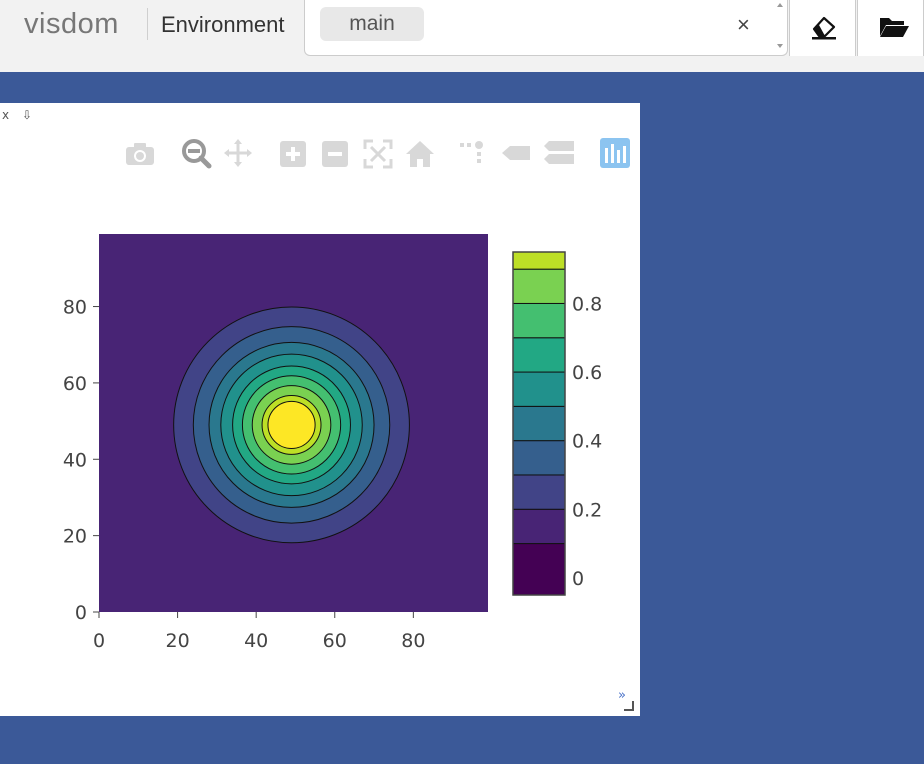  I want to click on y-tick-label: 40, so click(75, 460).